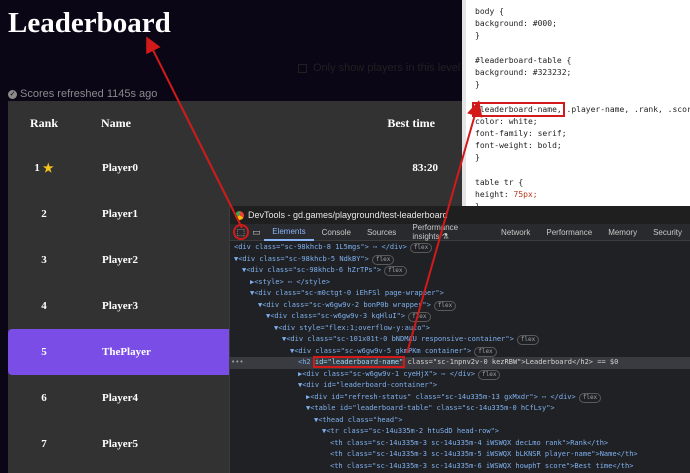 The image size is (690, 473). What do you see at coordinates (460, 283) in the screenshot?
I see `dom-node: ▶<style> ⋯ </style>` at bounding box center [460, 283].